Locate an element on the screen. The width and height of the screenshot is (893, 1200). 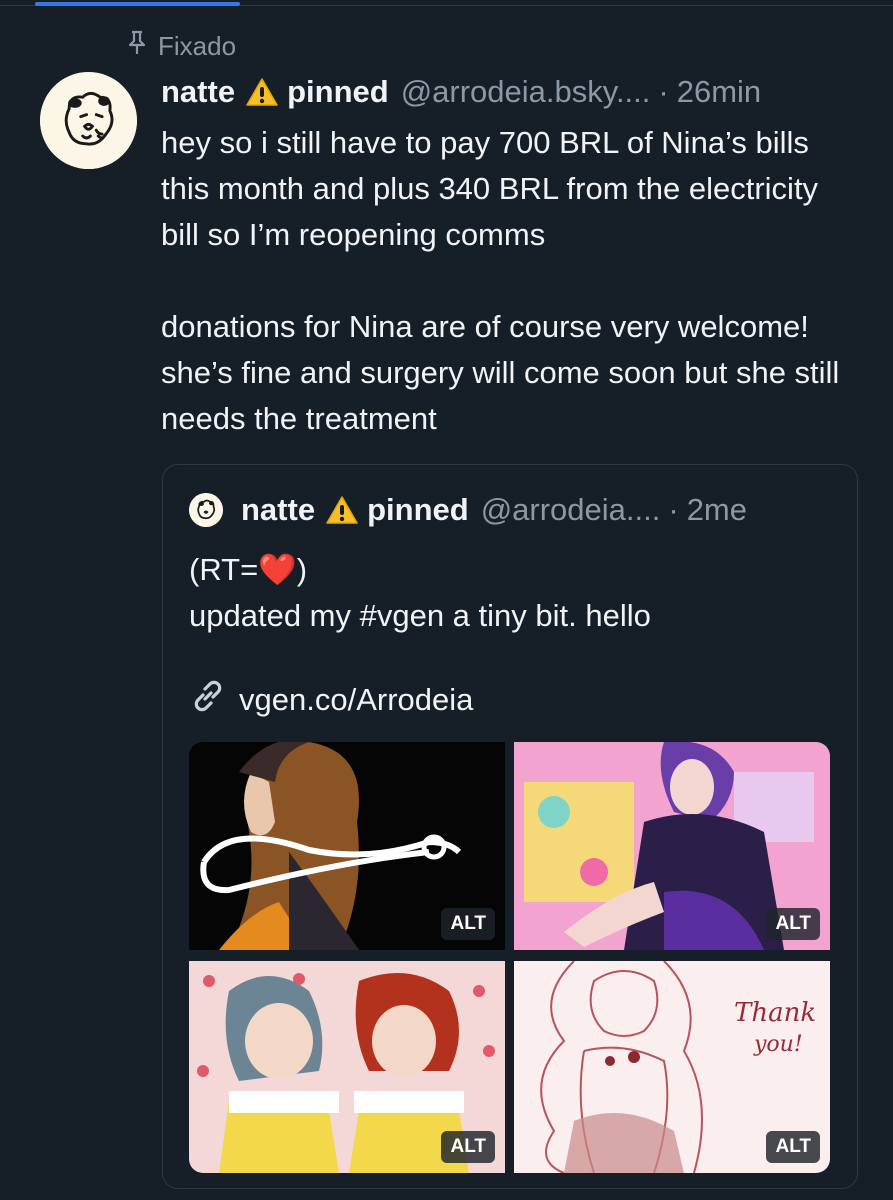
quoted-post-header: natte pinned @arrodeia.... · 2me is located at coordinates (519, 510).